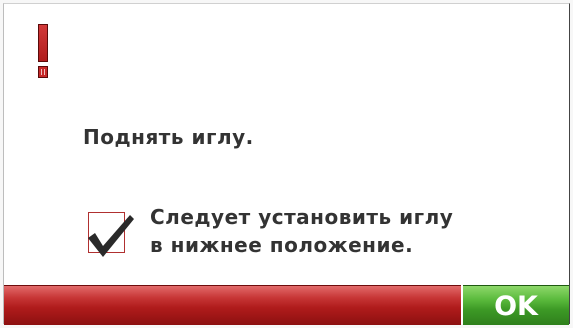 The width and height of the screenshot is (573, 328). What do you see at coordinates (516, 305) in the screenshot?
I see `ok-button: OK` at bounding box center [516, 305].